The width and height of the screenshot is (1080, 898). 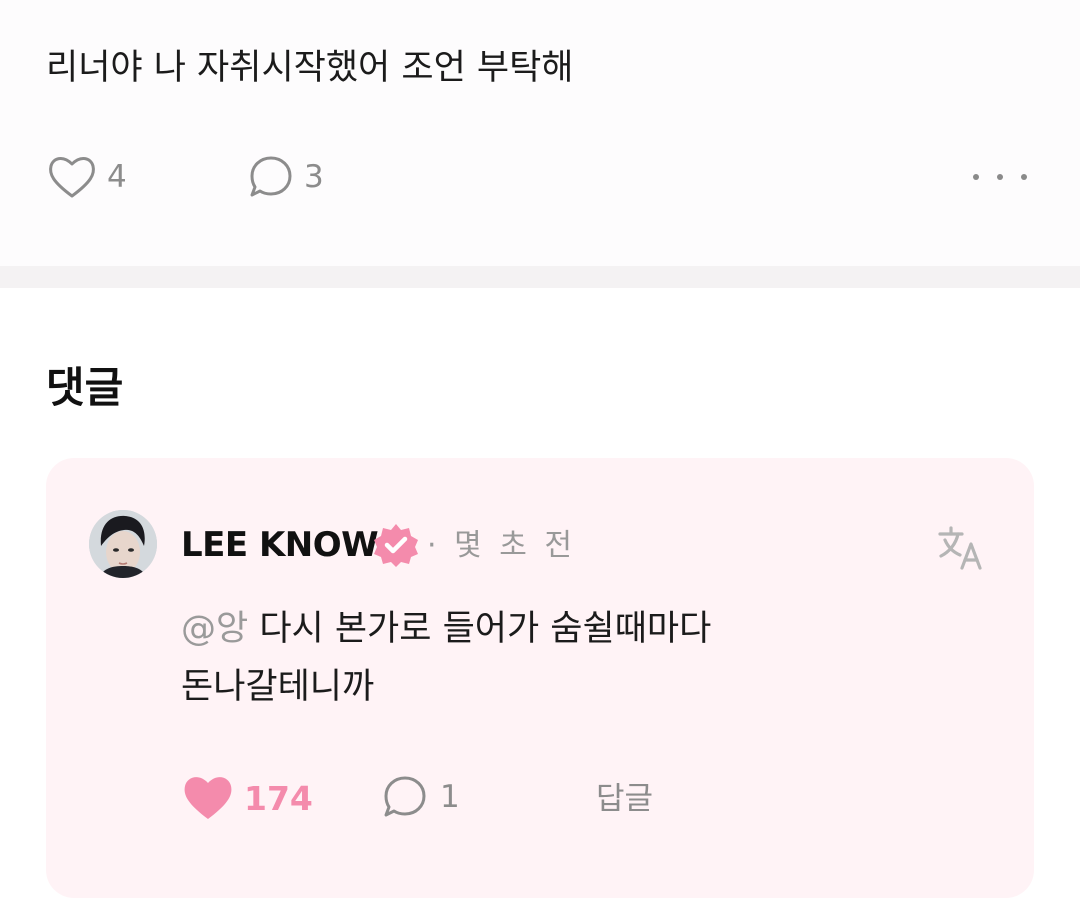 I want to click on post-comment-button: 3, so click(x=286, y=177).